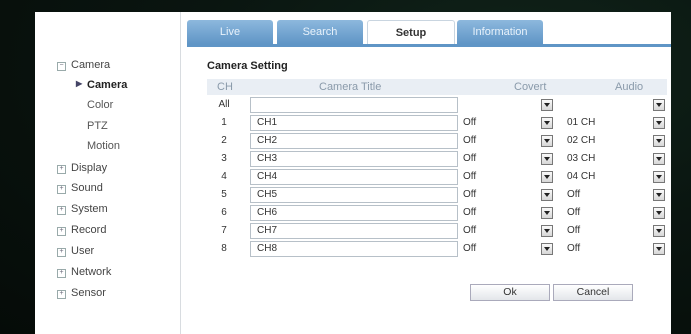  I want to click on audio-value: 04 CH, so click(581, 176).